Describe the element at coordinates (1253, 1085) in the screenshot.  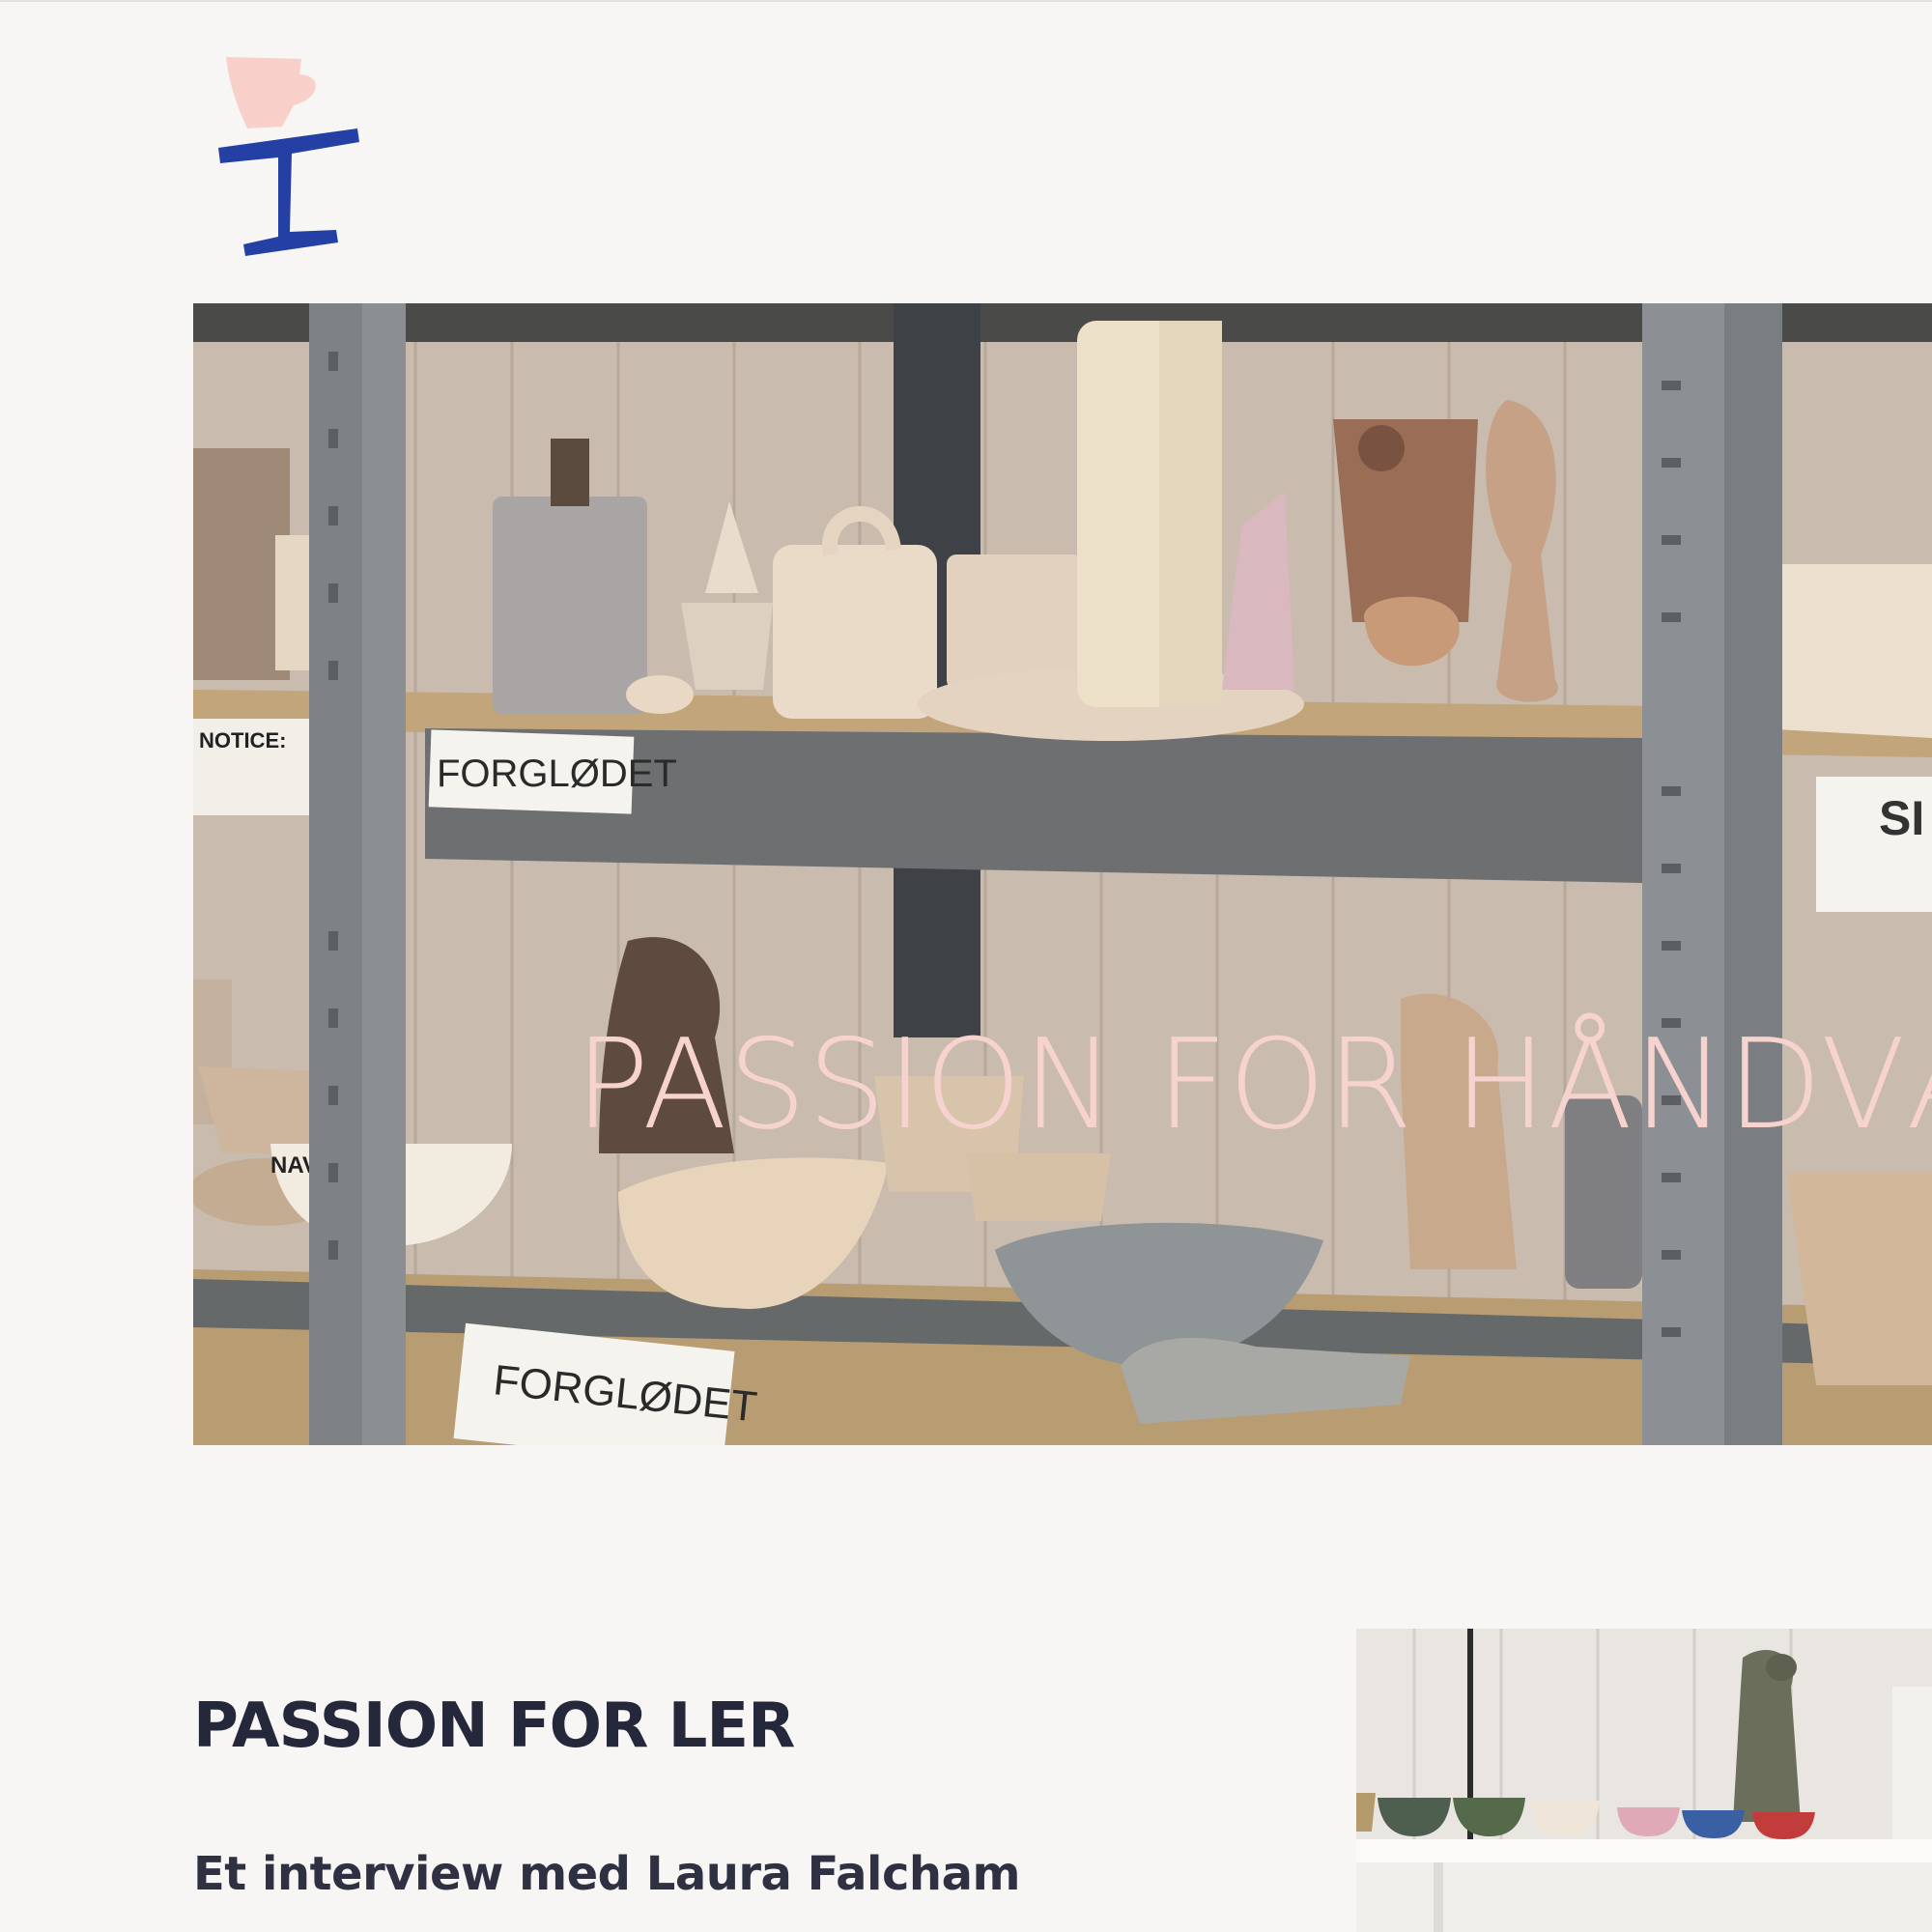
I see `hero-title: PASSION FOR HÅNDVÆRK` at that location.